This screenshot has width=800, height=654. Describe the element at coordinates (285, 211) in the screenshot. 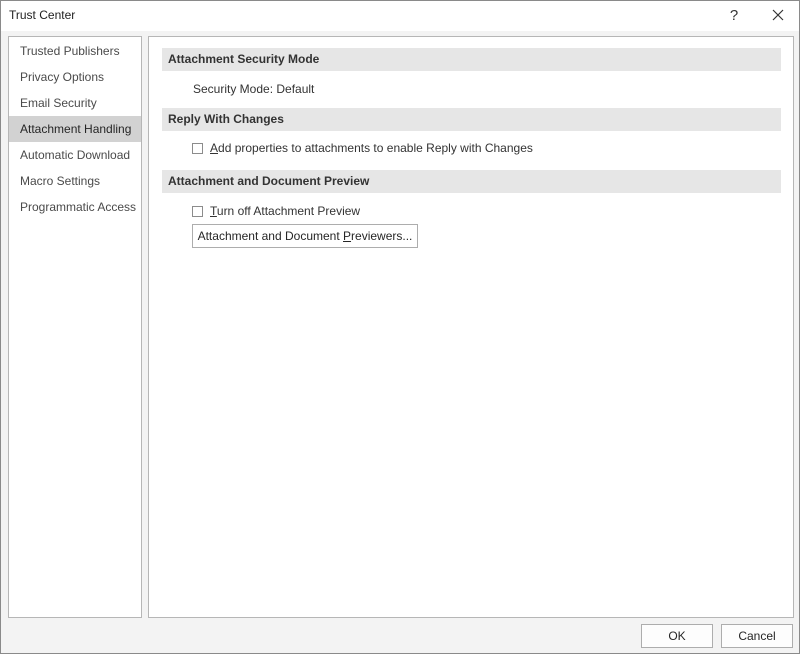

I see `turn-off-preview-label: Turn off Attachment Preview` at that location.